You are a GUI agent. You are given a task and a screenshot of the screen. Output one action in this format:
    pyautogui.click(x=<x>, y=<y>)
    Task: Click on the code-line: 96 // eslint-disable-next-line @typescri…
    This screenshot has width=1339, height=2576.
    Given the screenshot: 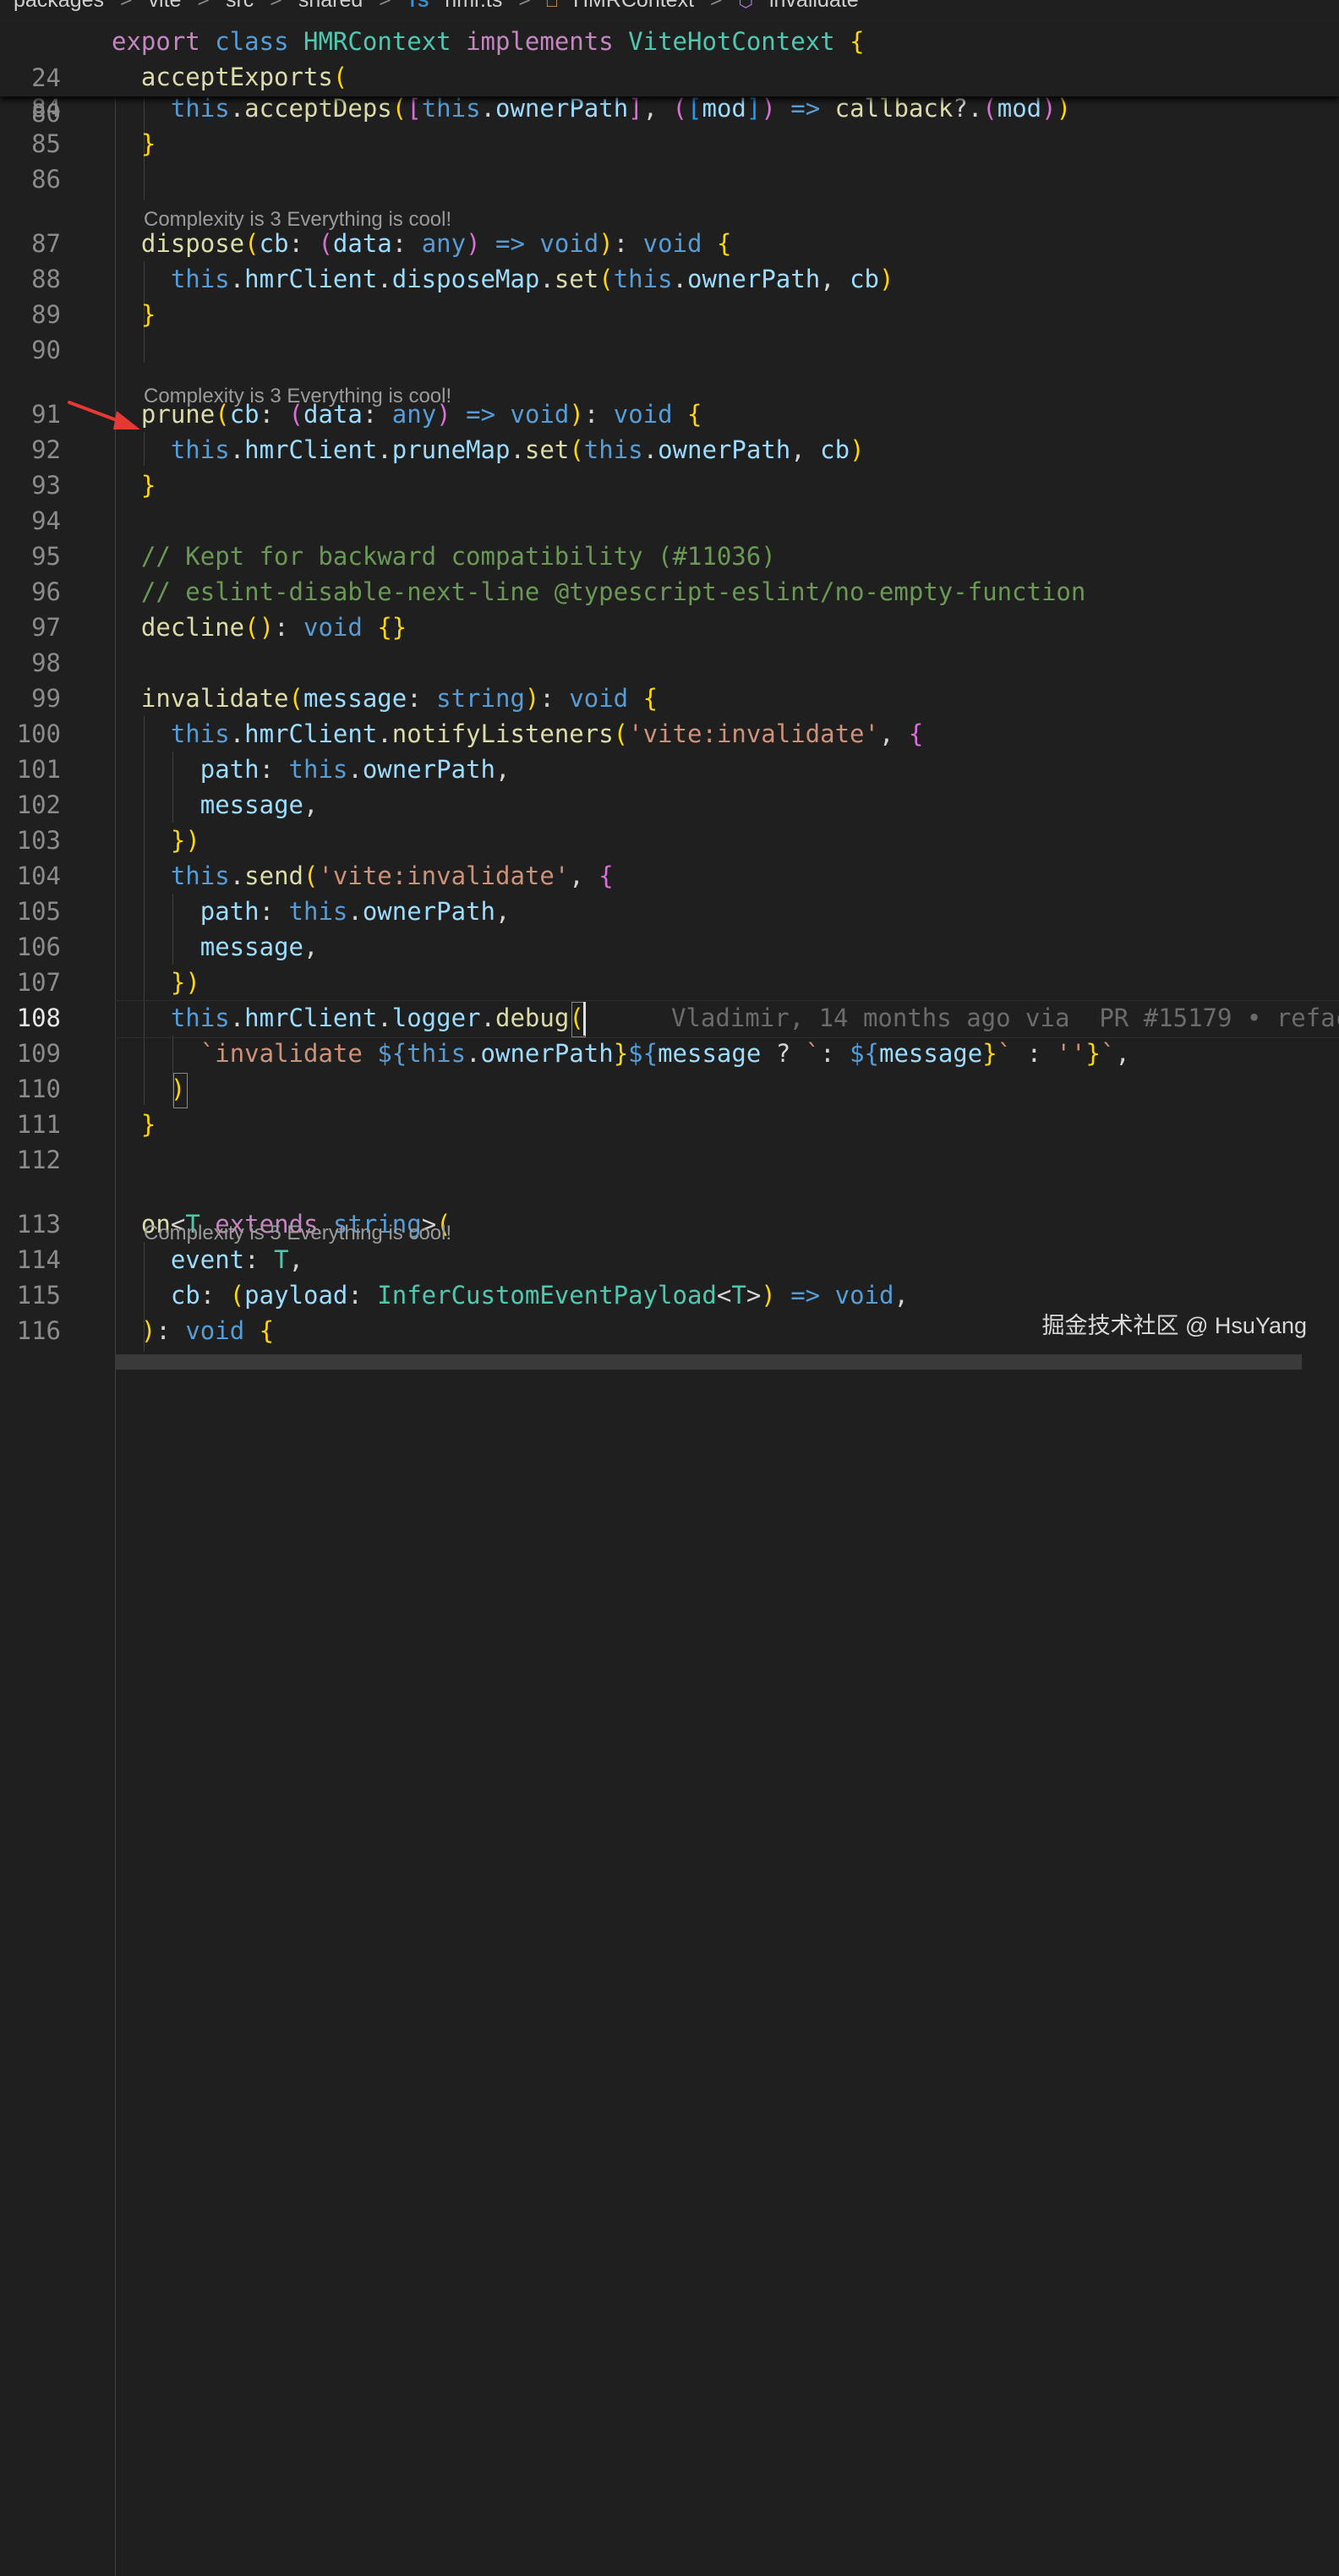 What is the action you would take?
    pyautogui.click(x=670, y=592)
    